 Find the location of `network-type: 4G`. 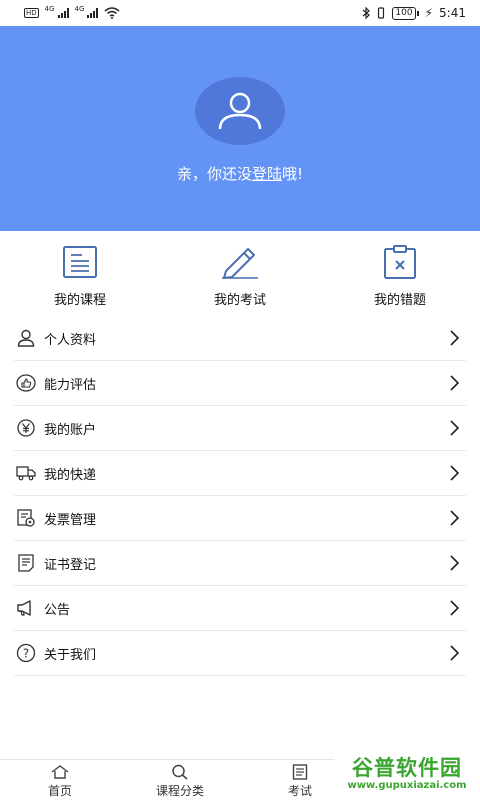

network-type: 4G is located at coordinates (49, 9).